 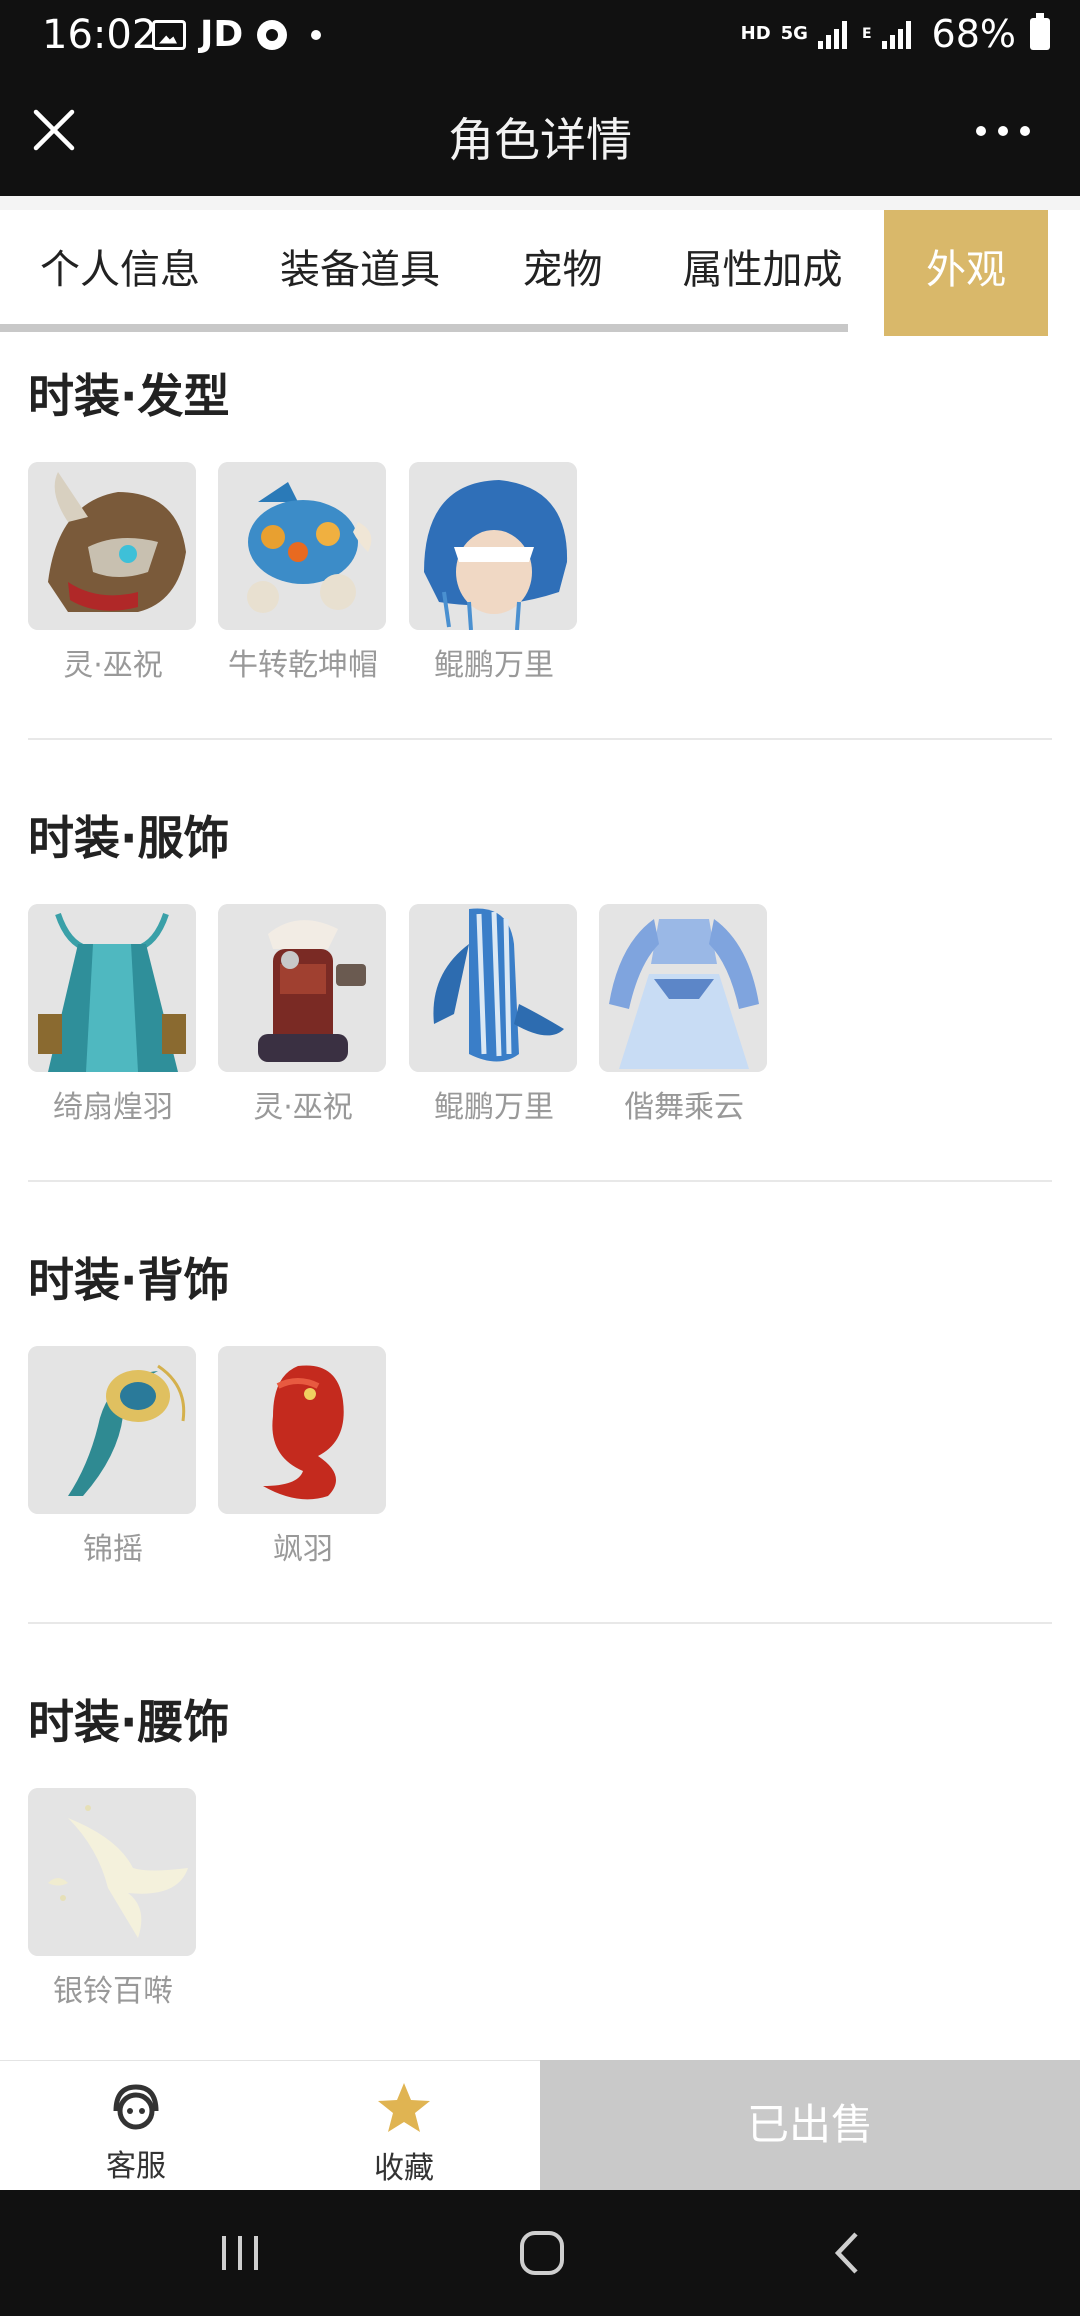 I want to click on item-name: 绮扇煌羽, so click(x=113, y=1107).